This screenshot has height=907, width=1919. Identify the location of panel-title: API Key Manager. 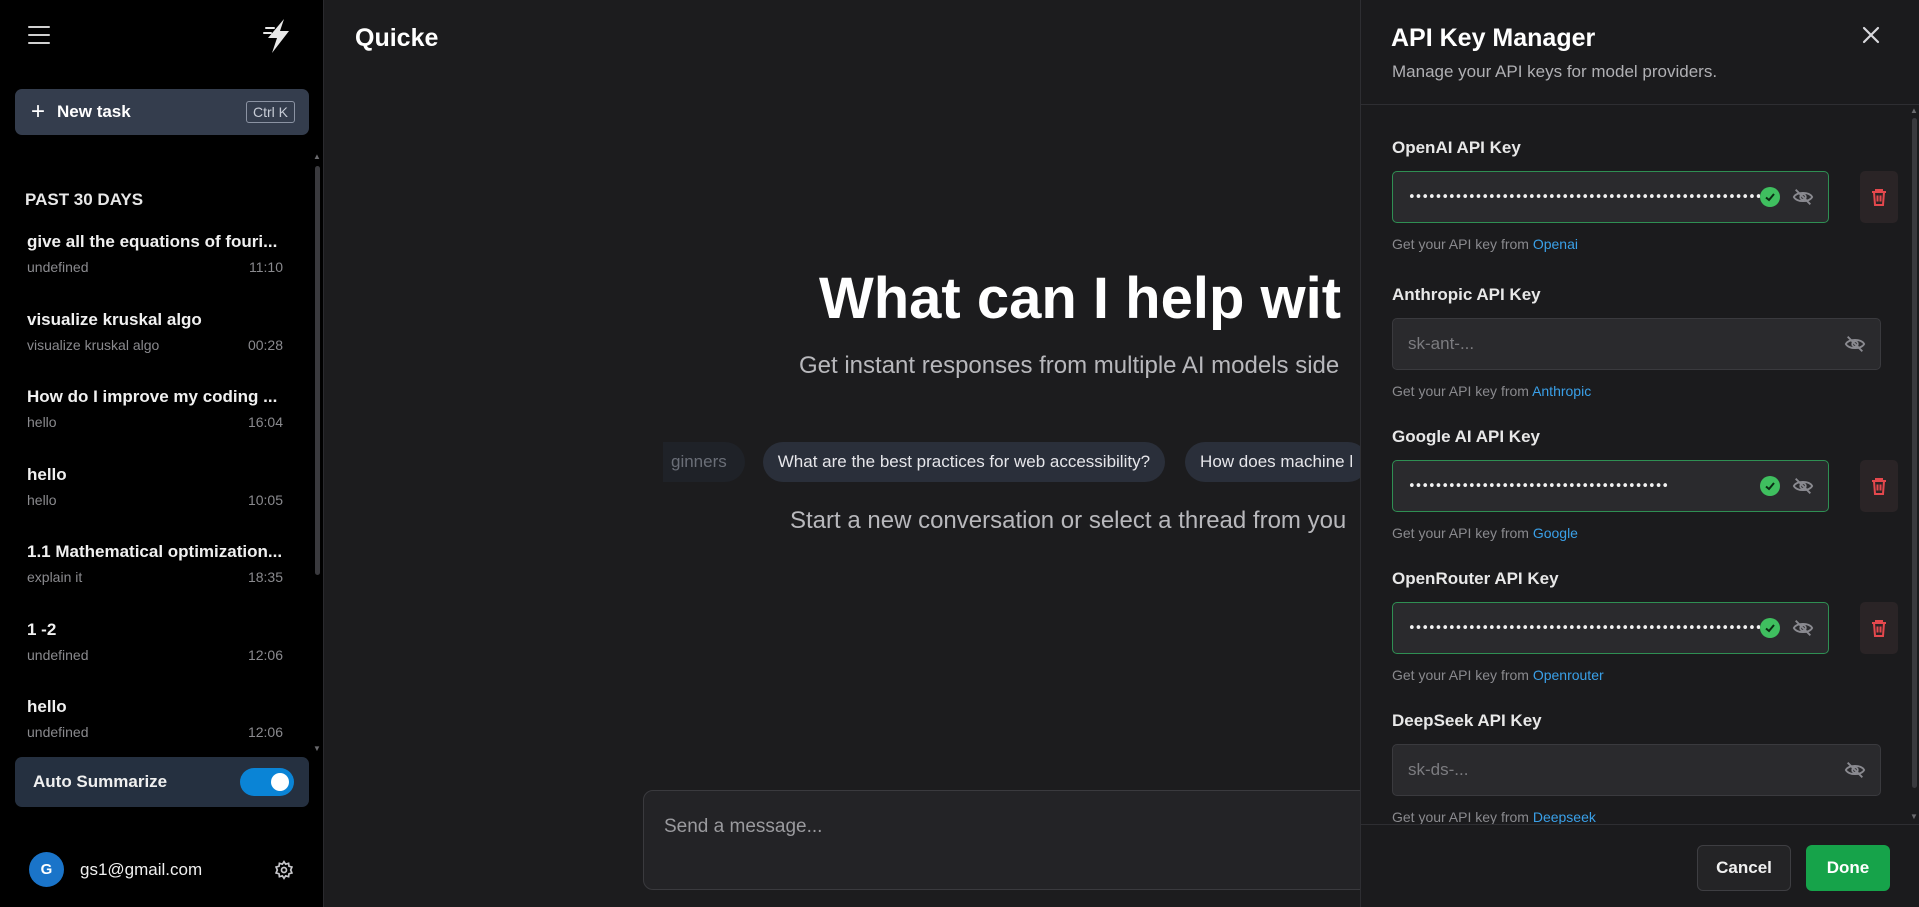
(1493, 38).